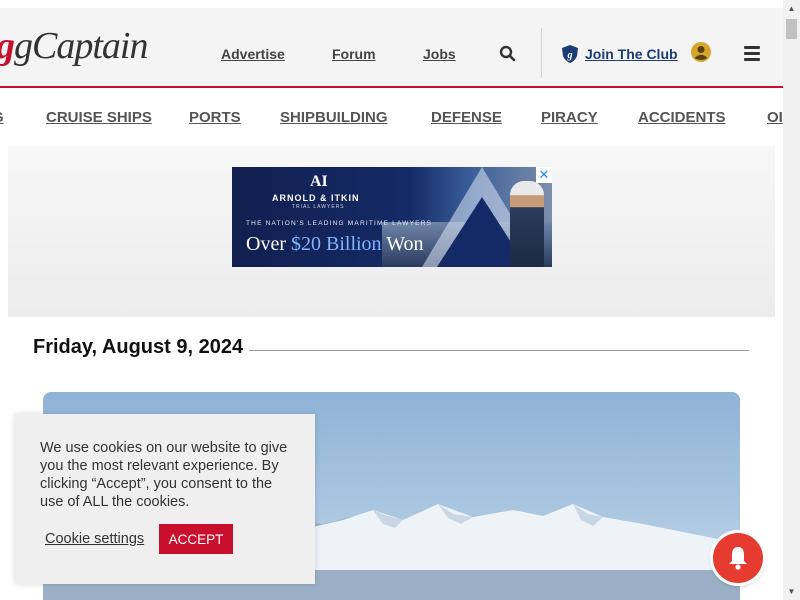 This screenshot has width=800, height=600. Describe the element at coordinates (569, 117) in the screenshot. I see `category-piracy: PIRACY` at that location.